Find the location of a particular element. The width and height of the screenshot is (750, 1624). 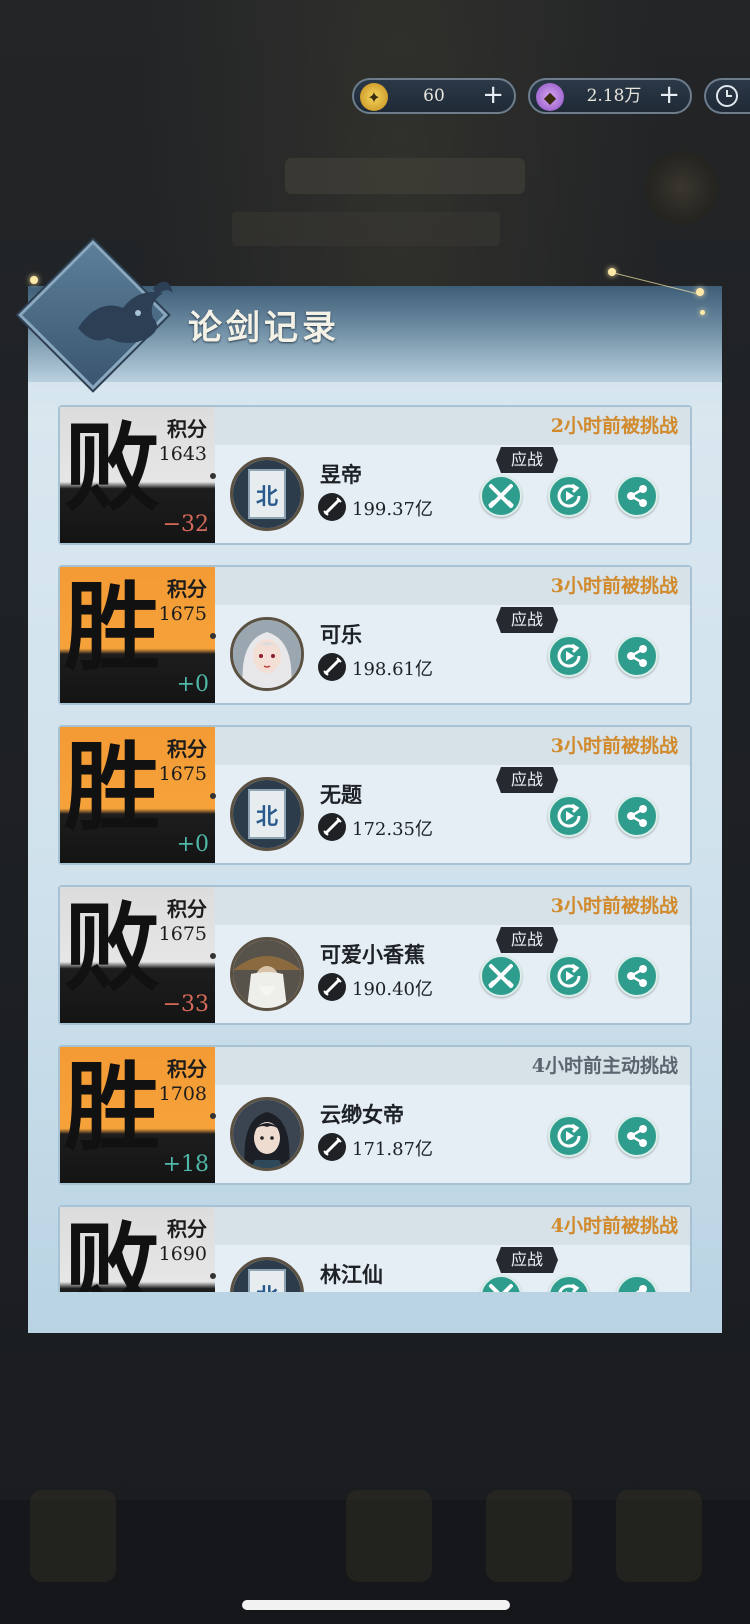

combat-power-value: 199.37亿 is located at coordinates (392, 509).